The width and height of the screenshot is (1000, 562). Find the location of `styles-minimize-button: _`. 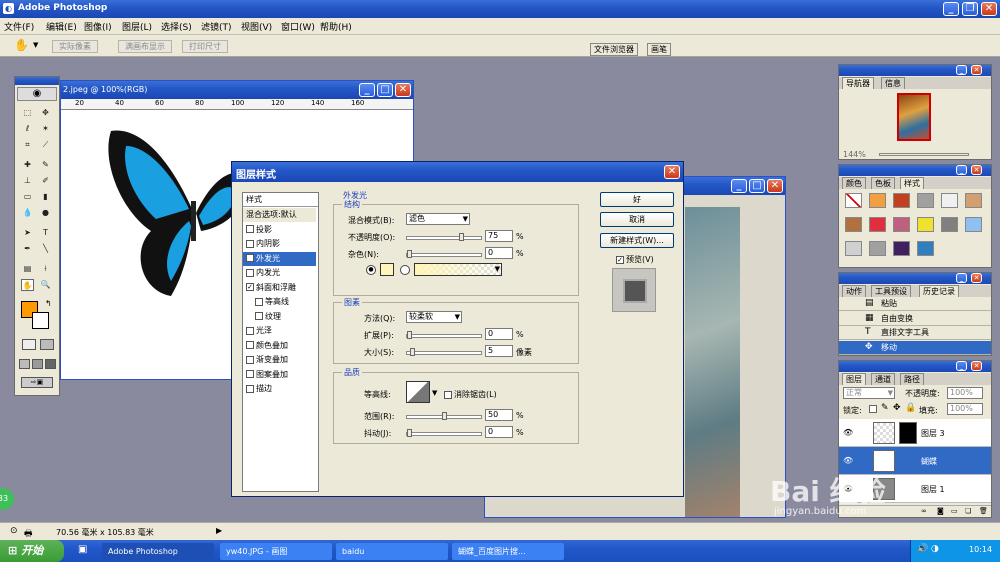

styles-minimize-button: _ is located at coordinates (961, 170).